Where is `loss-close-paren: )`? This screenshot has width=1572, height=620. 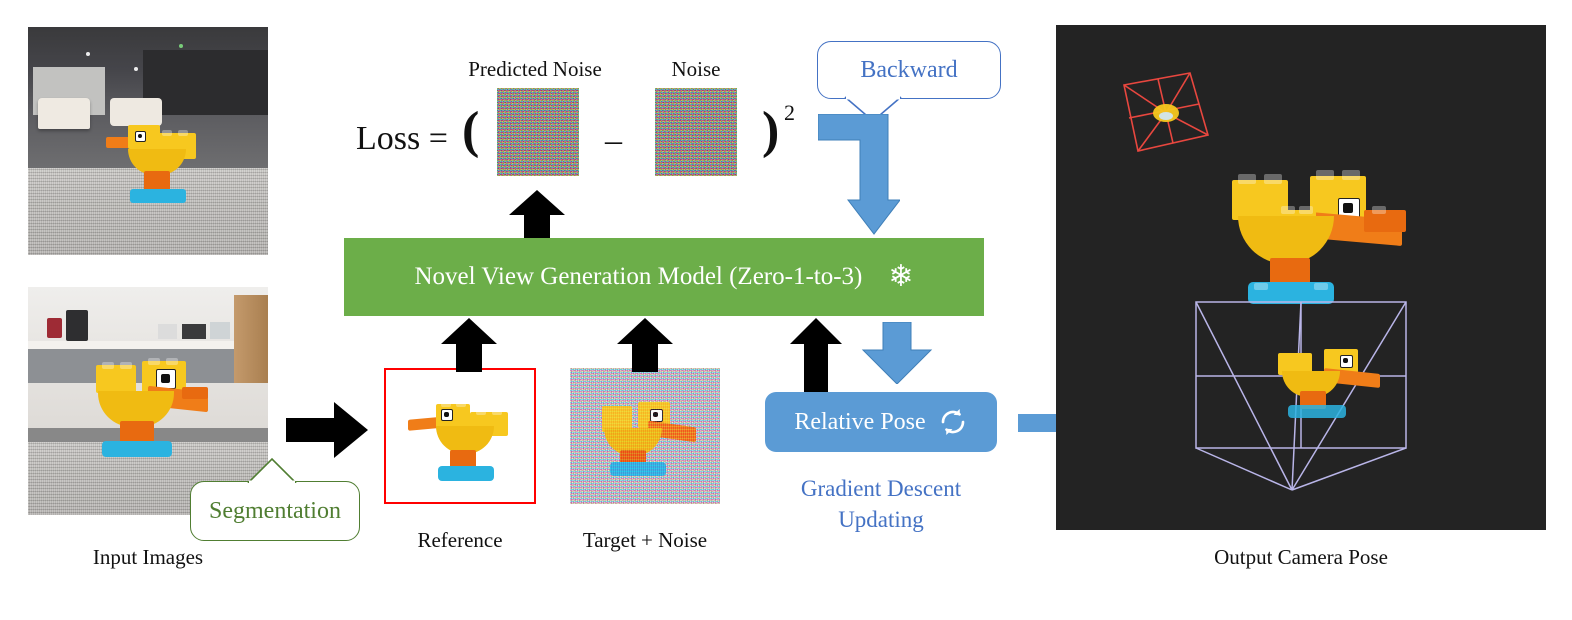 loss-close-paren: ) is located at coordinates (771, 130).